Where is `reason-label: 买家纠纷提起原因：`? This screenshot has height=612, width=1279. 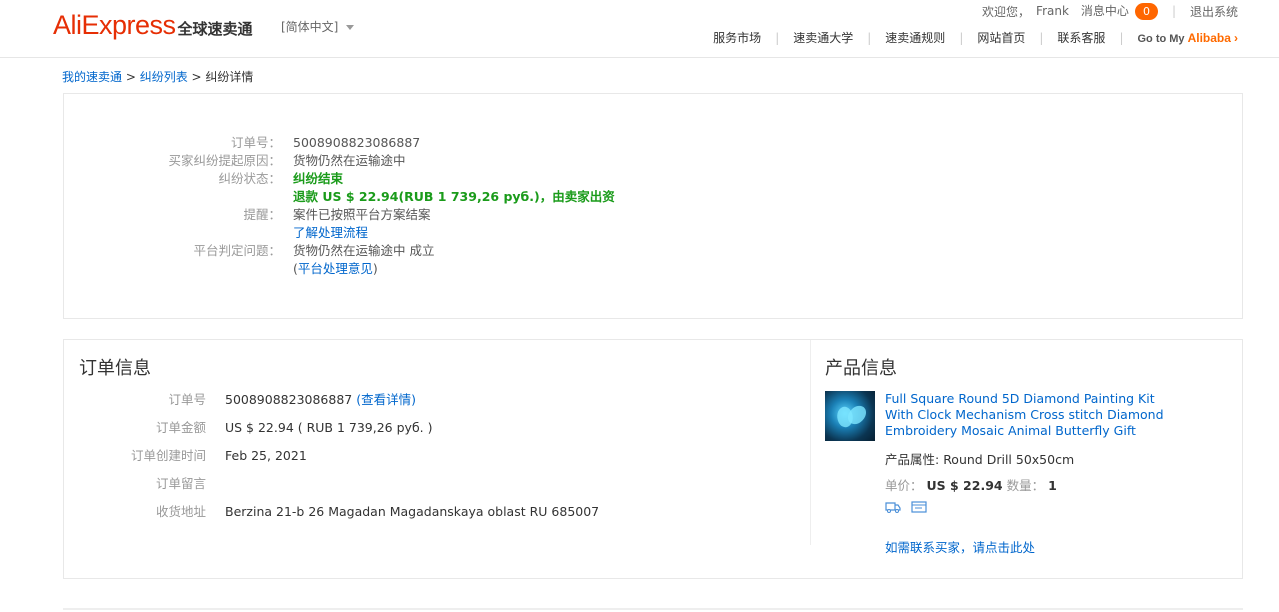 reason-label: 买家纠纷提起原因： is located at coordinates (224, 160).